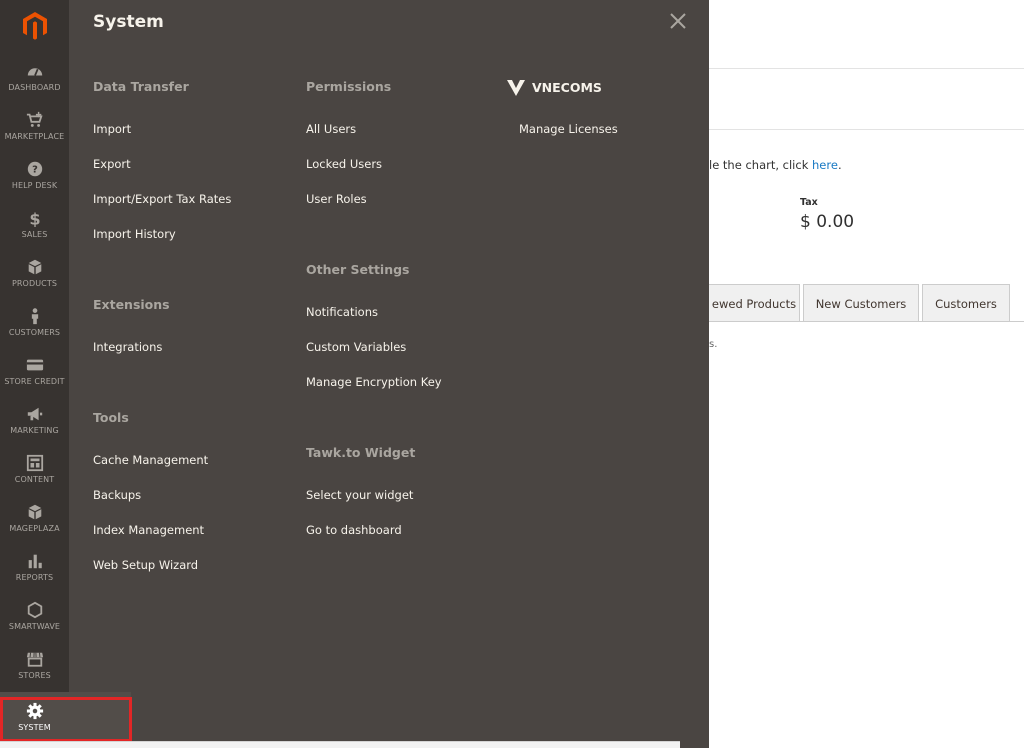 Image resolution: width=1024 pixels, height=748 pixels. I want to click on sidebar-item-marketplace: MARKETPLACE, so click(34, 125).